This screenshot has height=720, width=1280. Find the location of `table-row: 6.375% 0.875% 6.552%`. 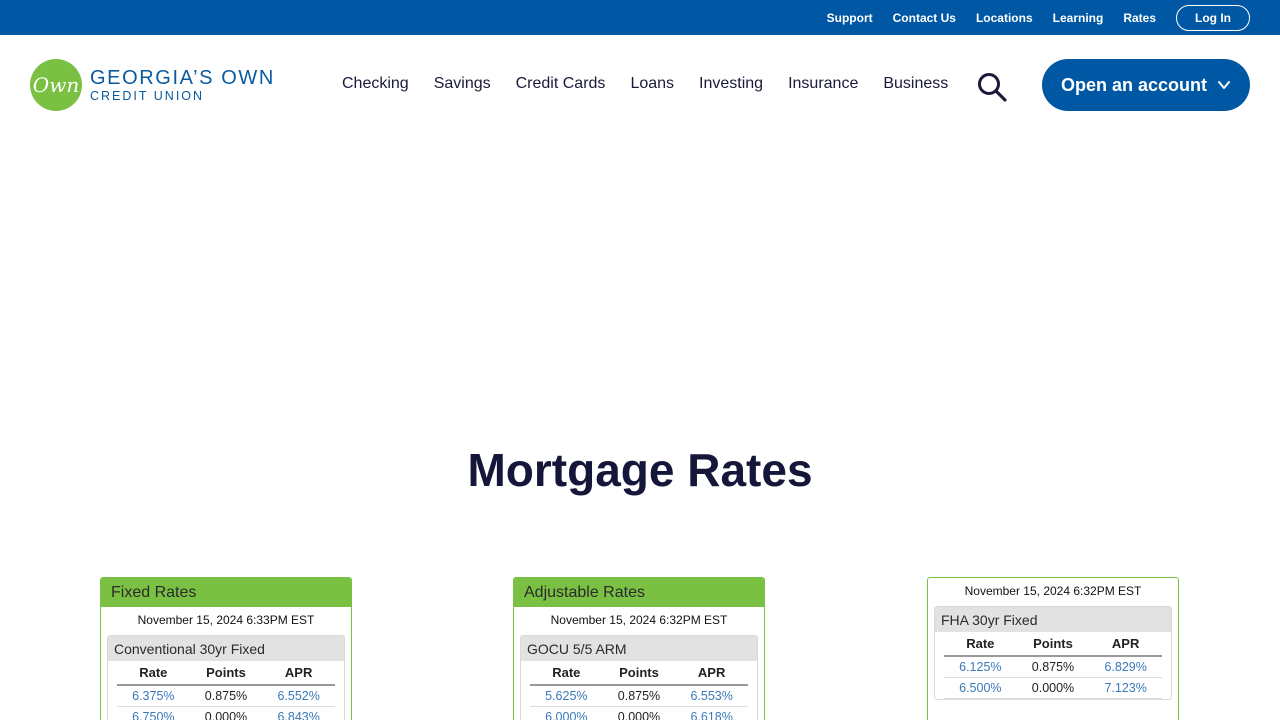

table-row: 6.375% 0.875% 6.552% is located at coordinates (226, 696).